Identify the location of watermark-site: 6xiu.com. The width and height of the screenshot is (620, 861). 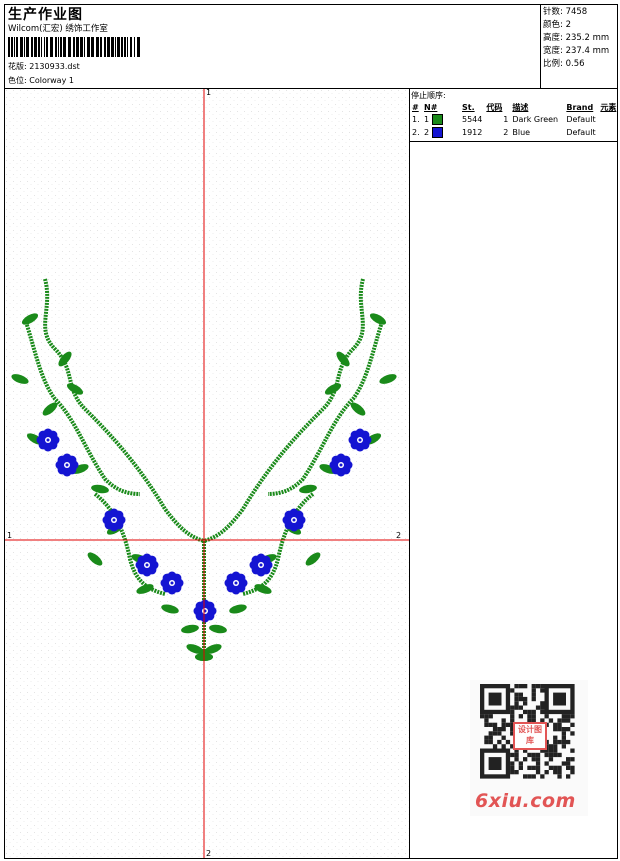
(525, 801).